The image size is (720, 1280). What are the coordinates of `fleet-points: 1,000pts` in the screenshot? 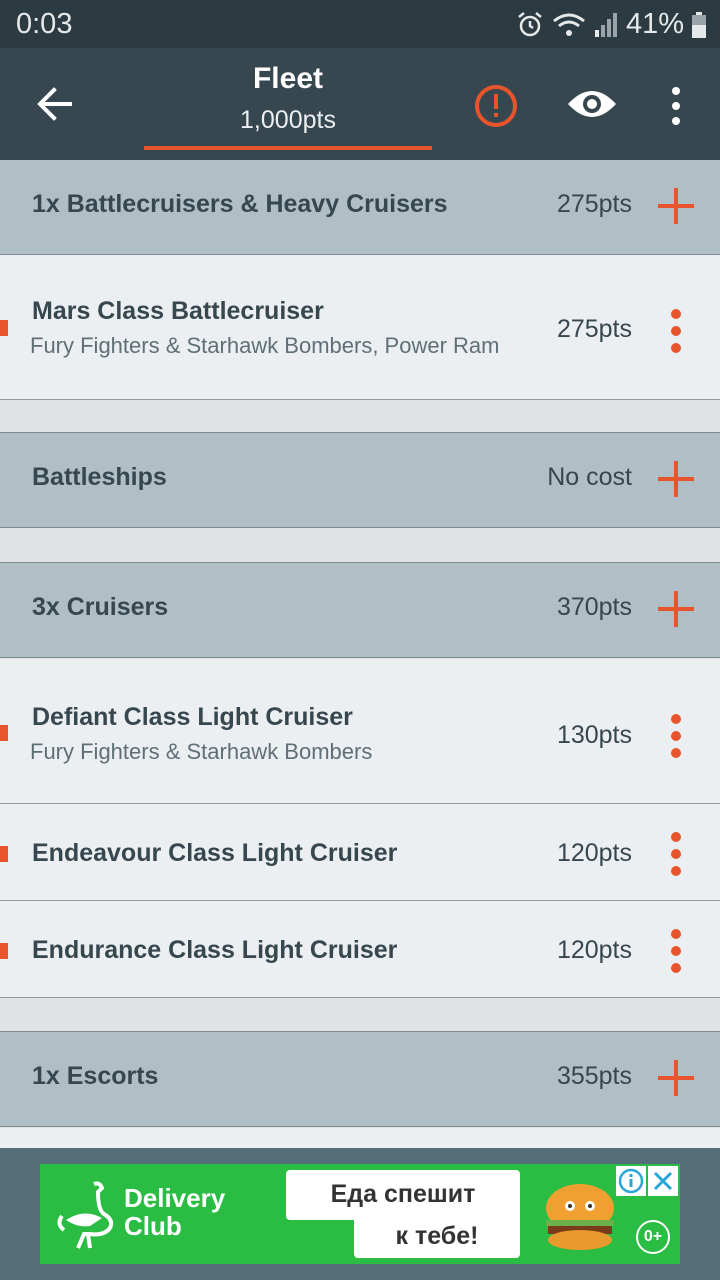 It's located at (288, 120).